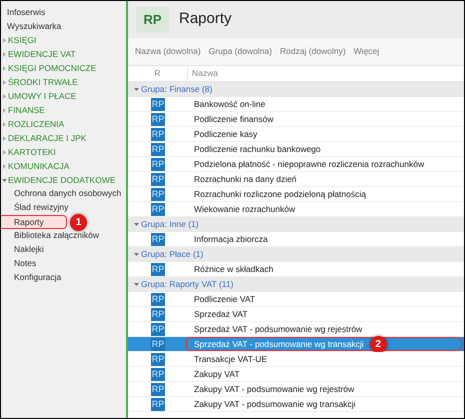 The image size is (465, 419). I want to click on page-title: Raporty, so click(205, 19).